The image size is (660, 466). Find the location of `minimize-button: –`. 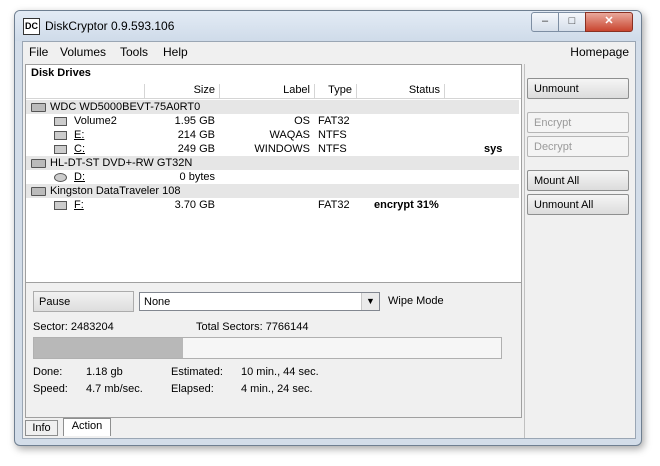

minimize-button: – is located at coordinates (545, 22).